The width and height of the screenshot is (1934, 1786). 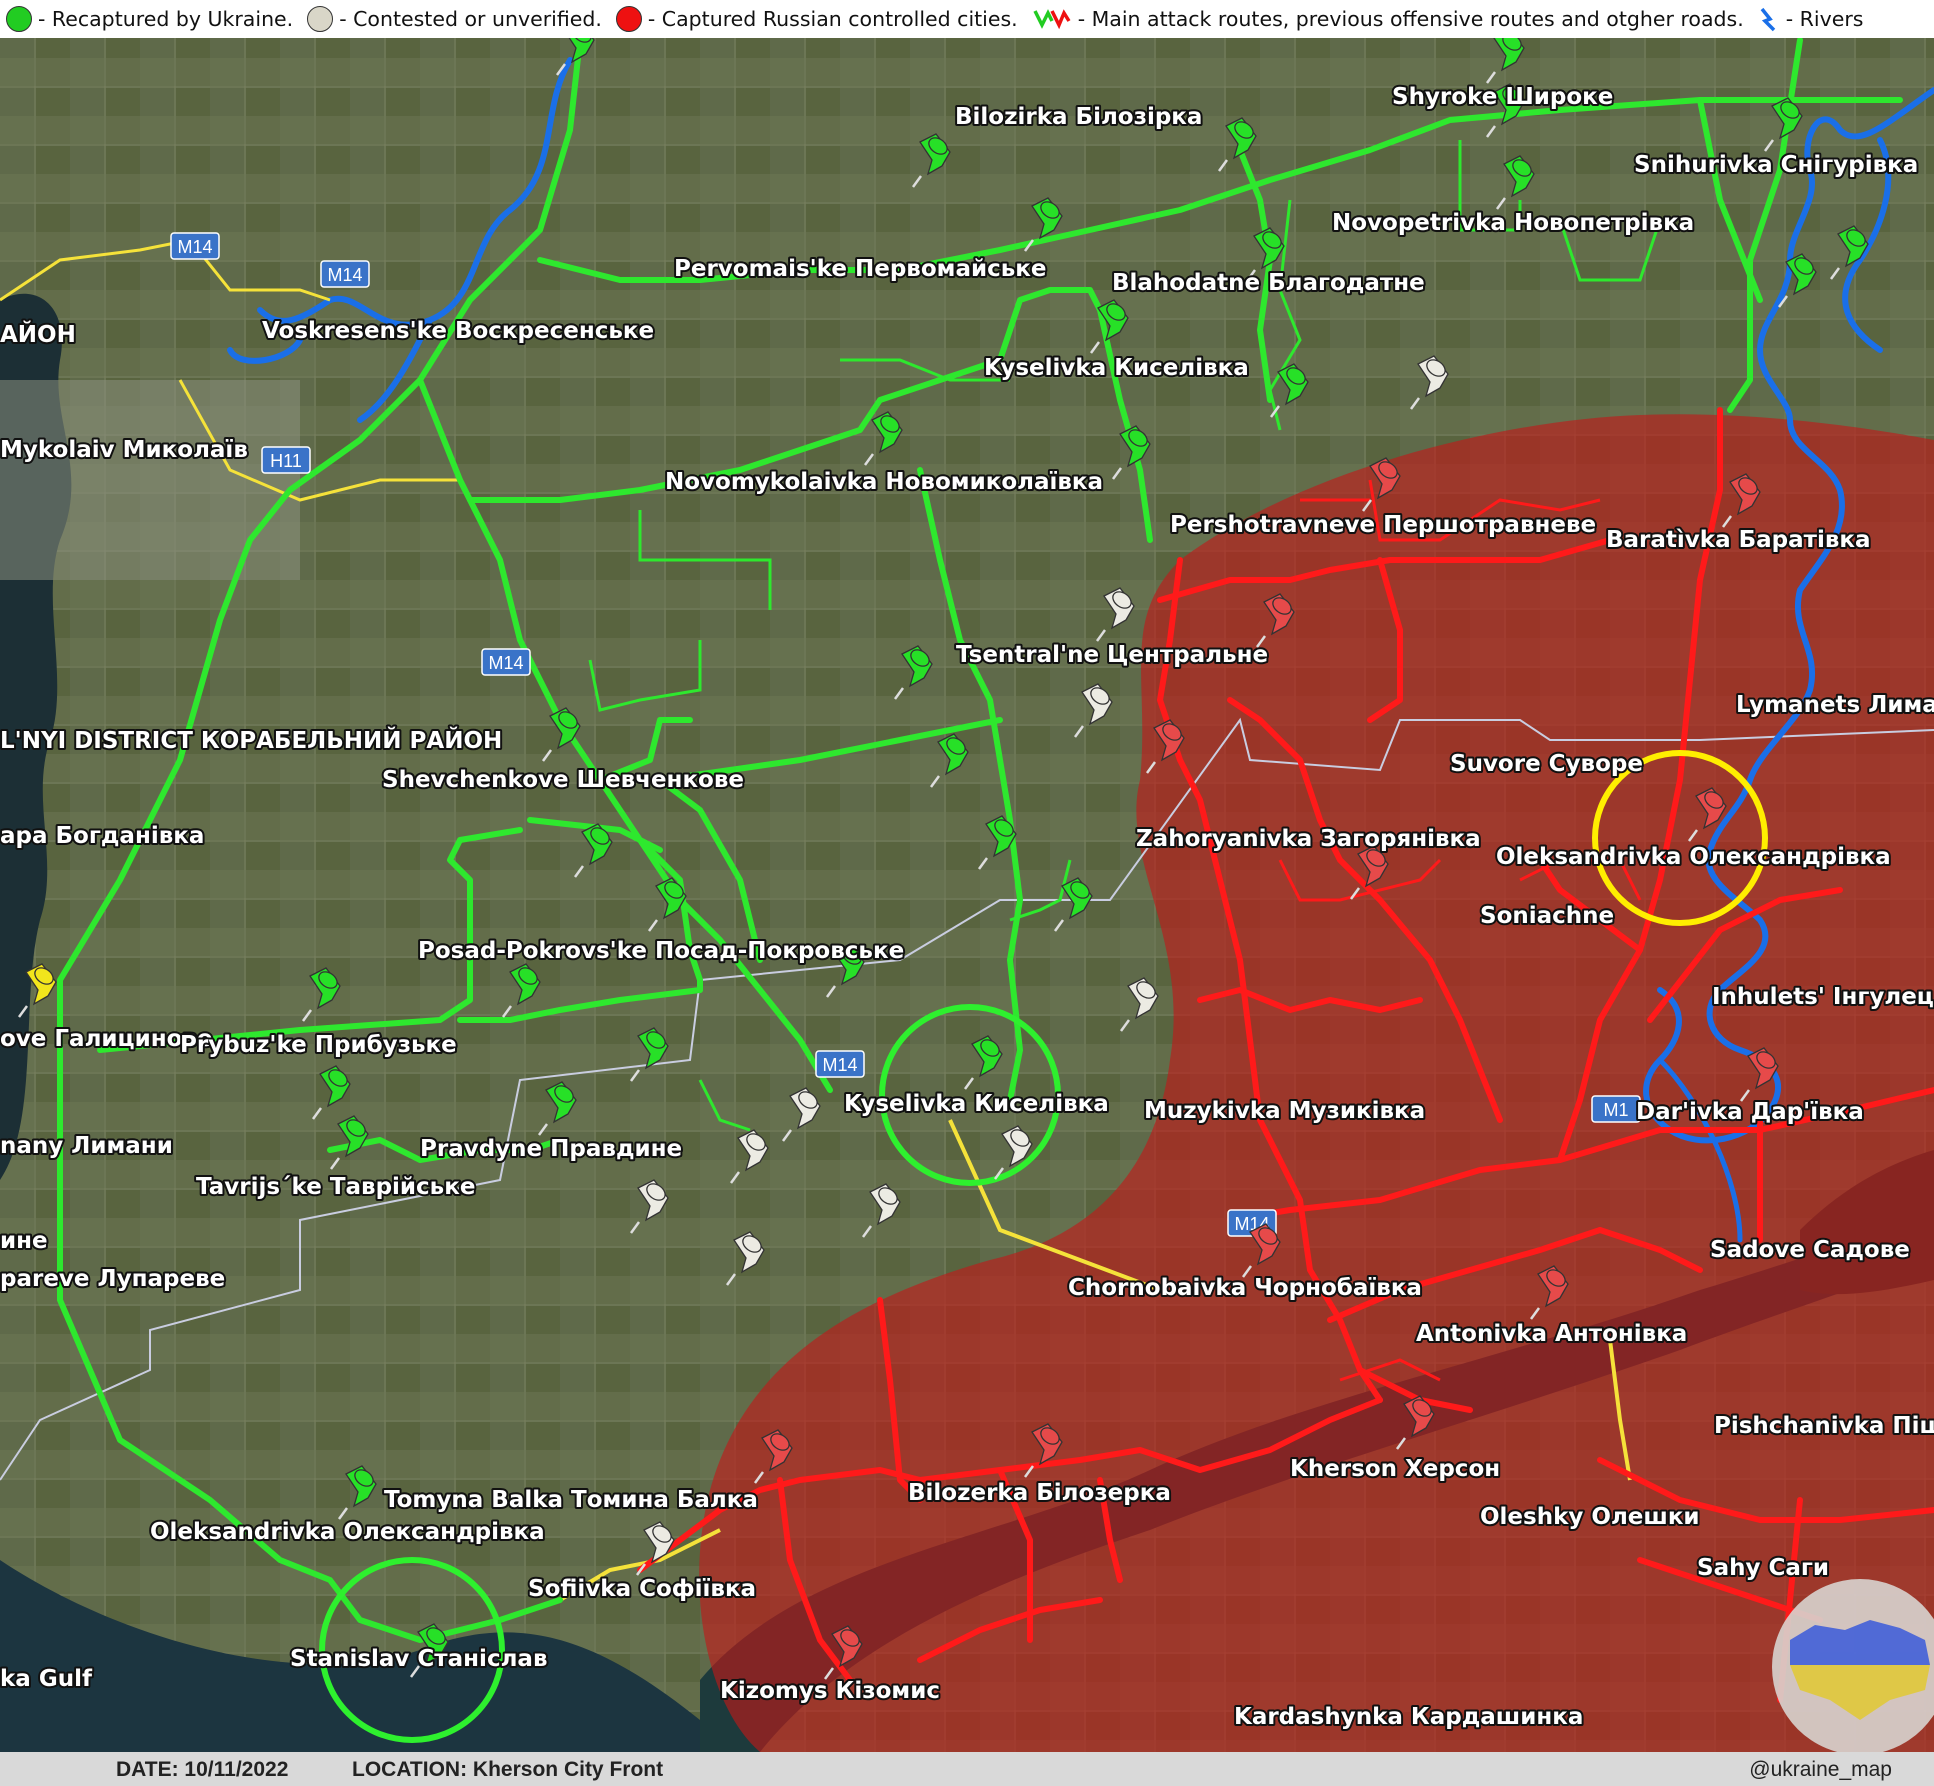 I want to click on footer-location: LOCATION: Kherson City Front, so click(x=508, y=1769).